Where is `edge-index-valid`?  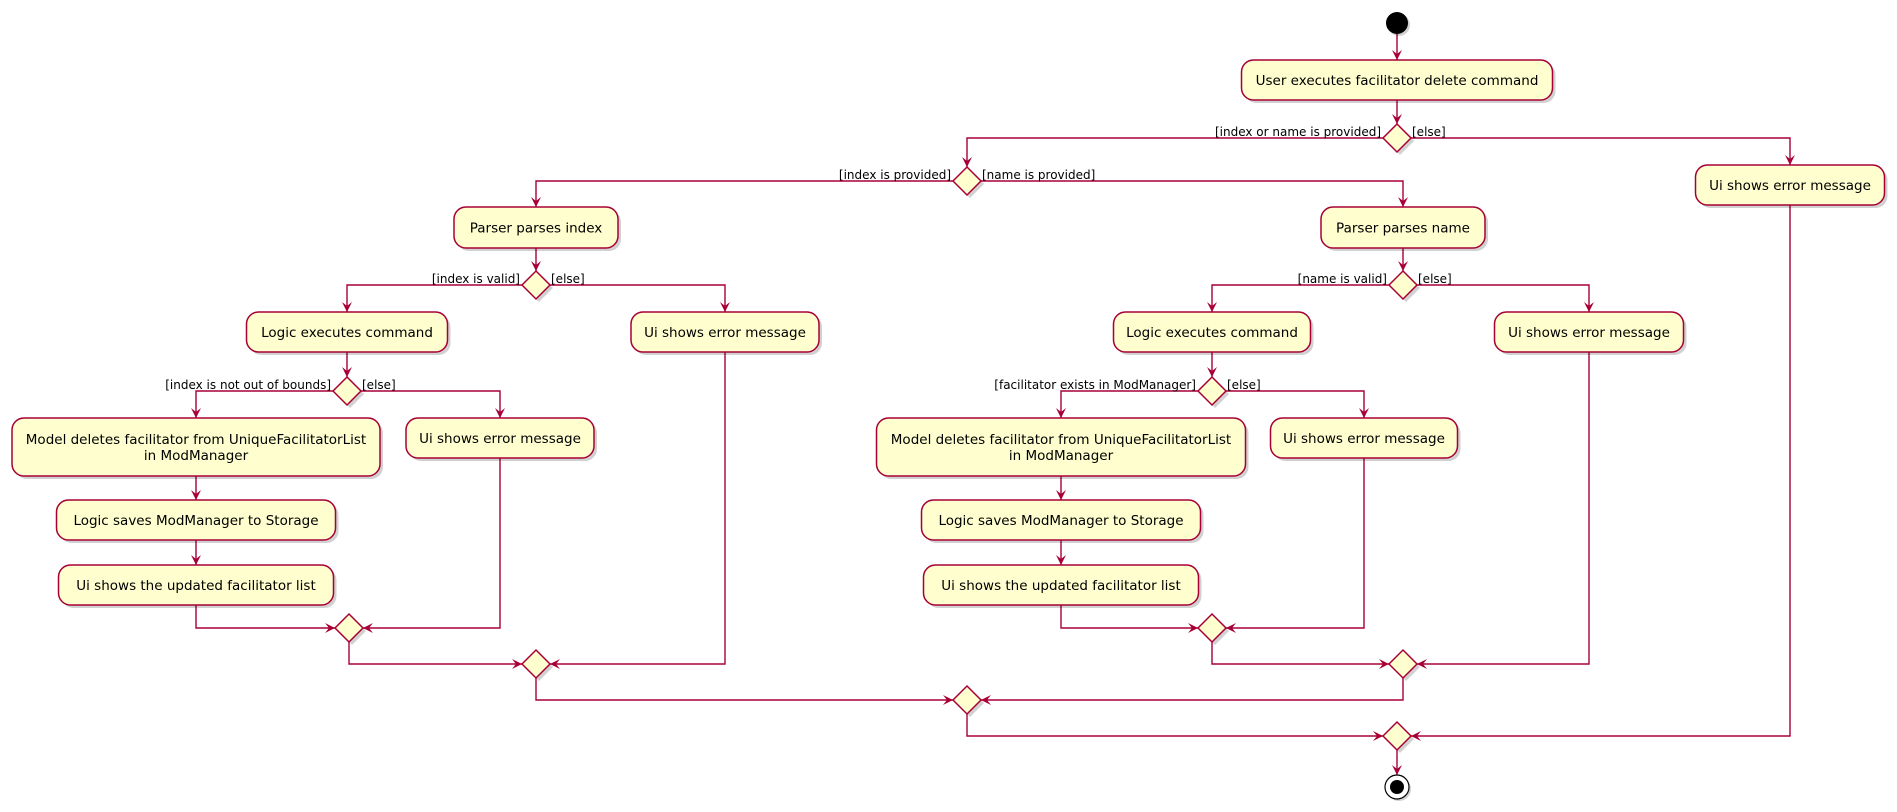 edge-index-valid is located at coordinates (434, 298).